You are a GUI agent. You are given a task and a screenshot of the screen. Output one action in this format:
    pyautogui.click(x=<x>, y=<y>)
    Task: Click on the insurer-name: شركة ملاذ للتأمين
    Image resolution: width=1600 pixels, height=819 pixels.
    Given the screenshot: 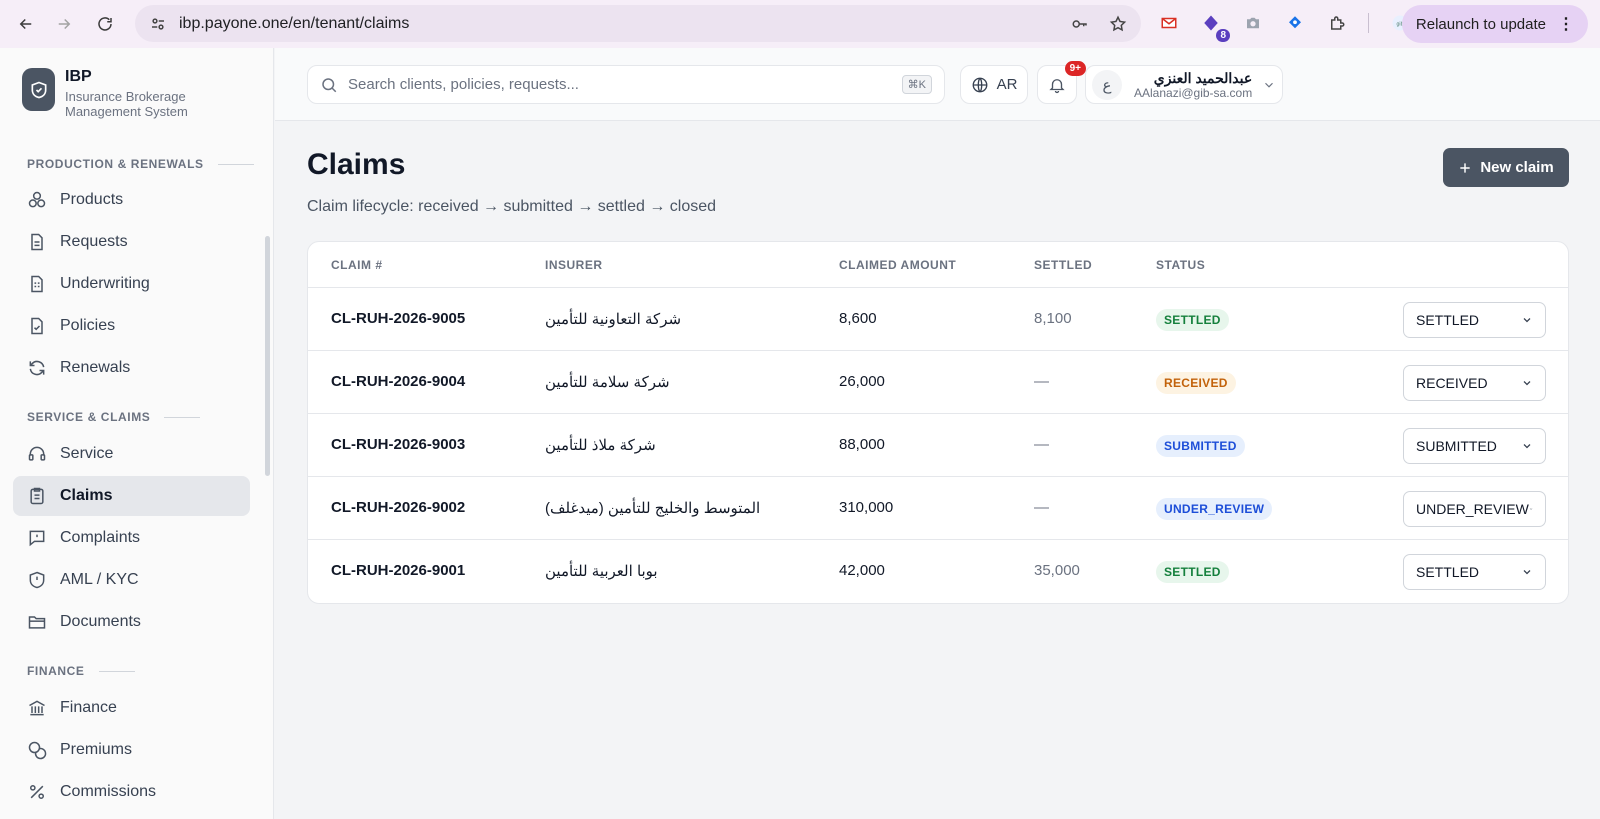 What is the action you would take?
    pyautogui.click(x=600, y=445)
    